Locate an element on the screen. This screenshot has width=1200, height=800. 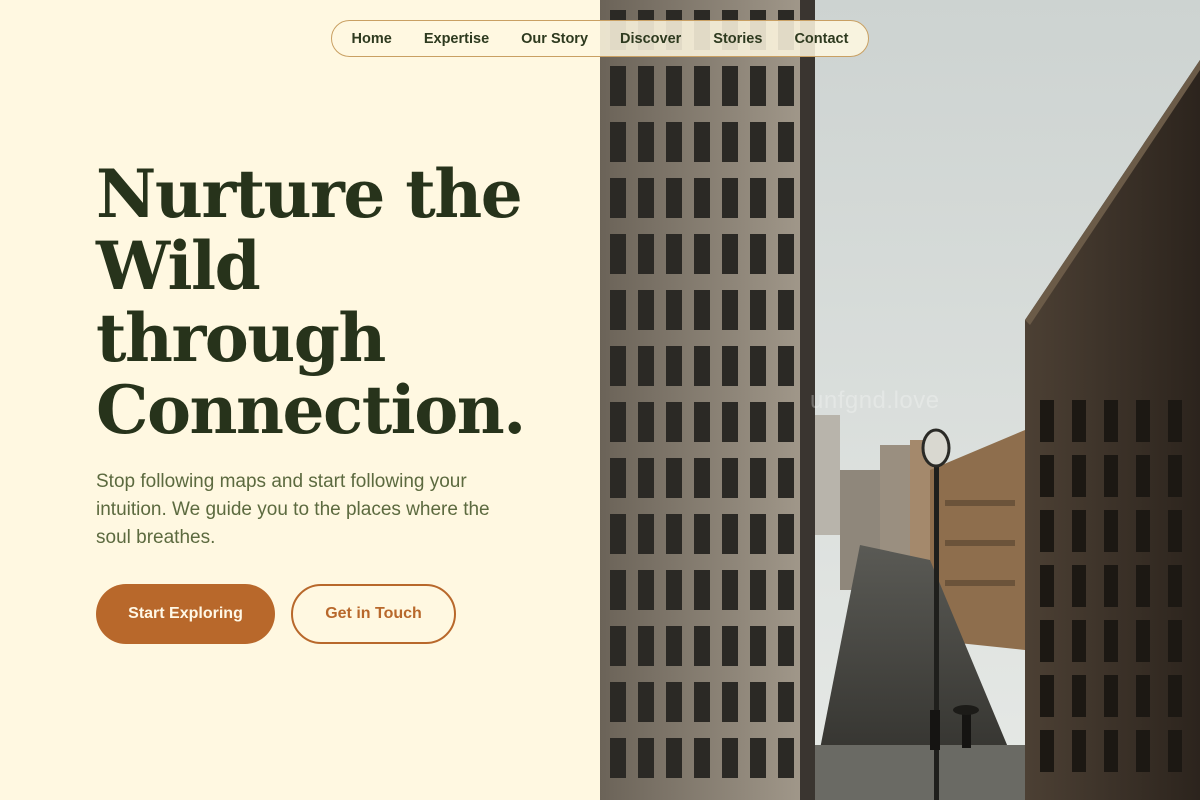
image-watermark: unfgnd.love is located at coordinates (875, 400).